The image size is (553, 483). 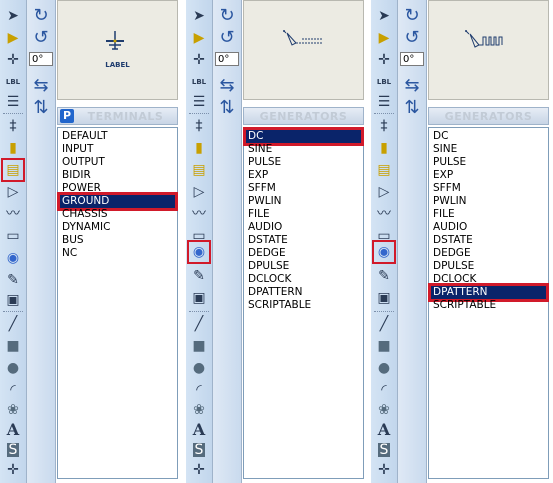 I want to click on list-item-selected: GROUND, so click(x=117, y=201).